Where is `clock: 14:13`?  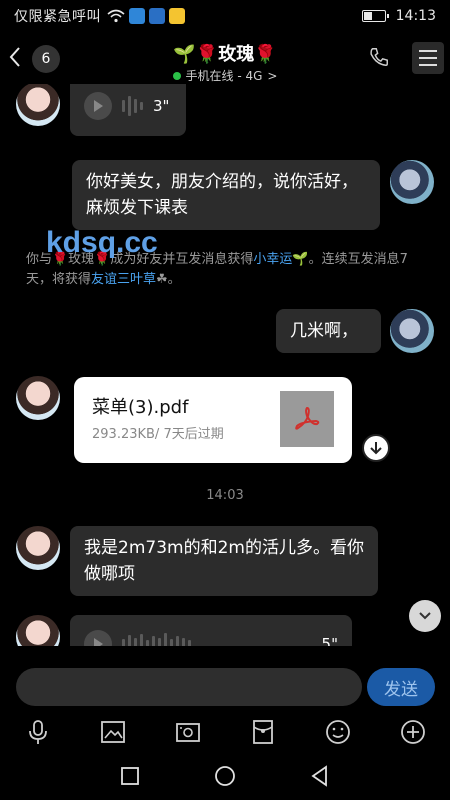
clock: 14:13 is located at coordinates (415, 16).